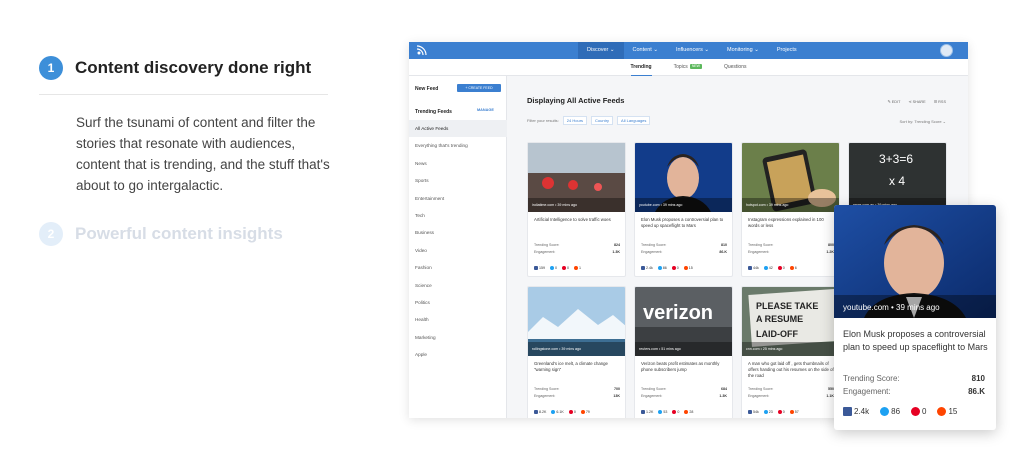 The height and width of the screenshot is (454, 1024). I want to click on reddit-count: 79, so click(585, 412).